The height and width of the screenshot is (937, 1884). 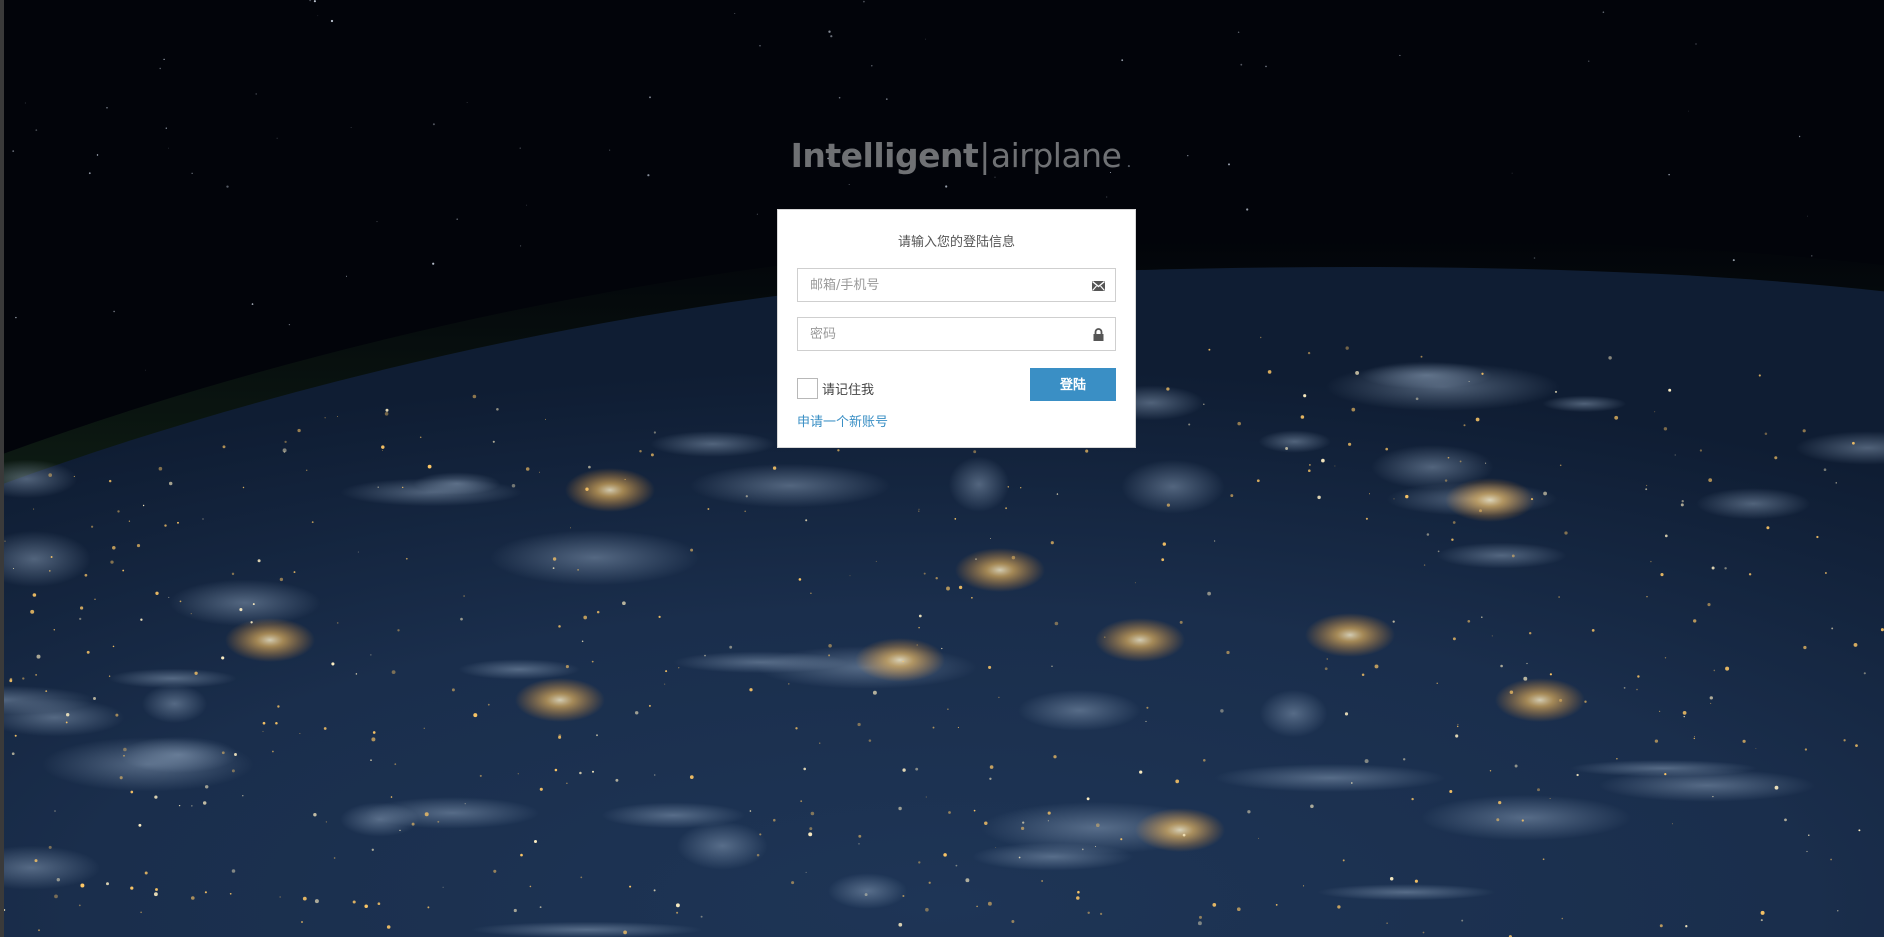 What do you see at coordinates (848, 388) in the screenshot?
I see `remember-label: 请记住我` at bounding box center [848, 388].